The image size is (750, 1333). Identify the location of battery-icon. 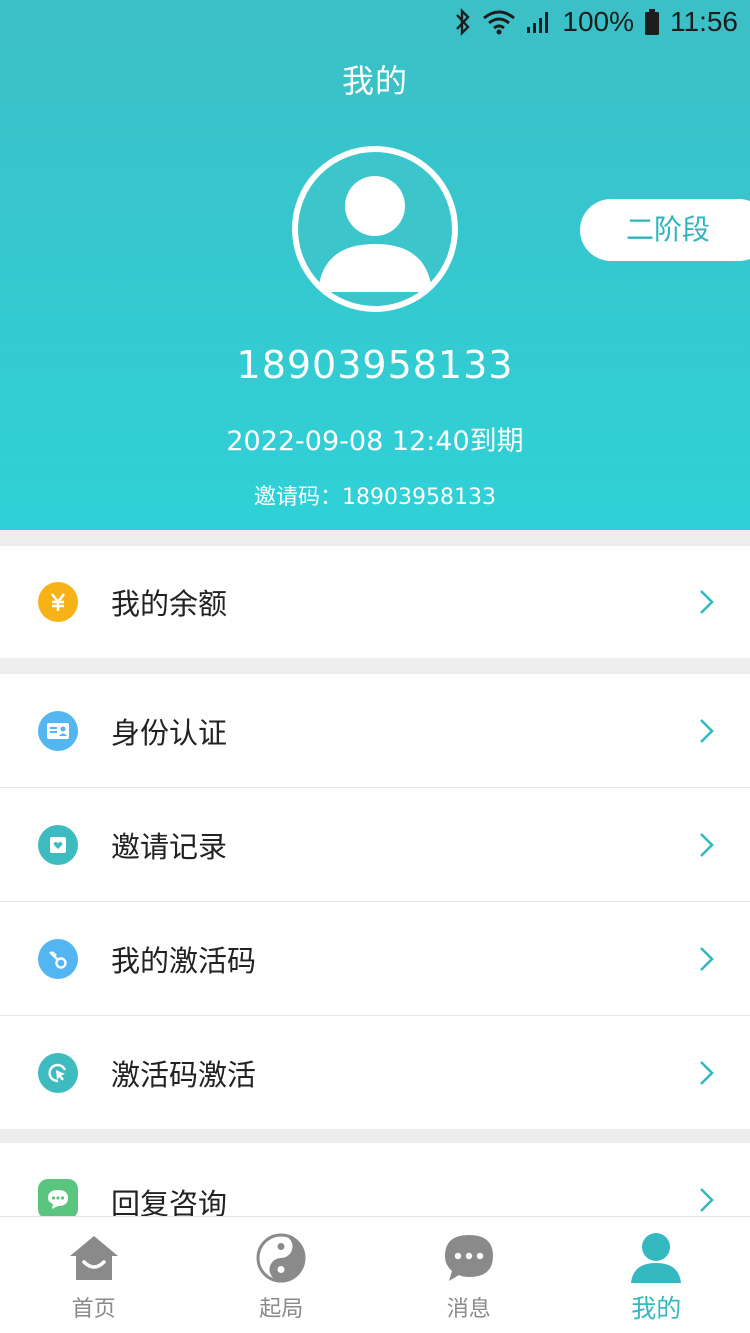
(652, 22).